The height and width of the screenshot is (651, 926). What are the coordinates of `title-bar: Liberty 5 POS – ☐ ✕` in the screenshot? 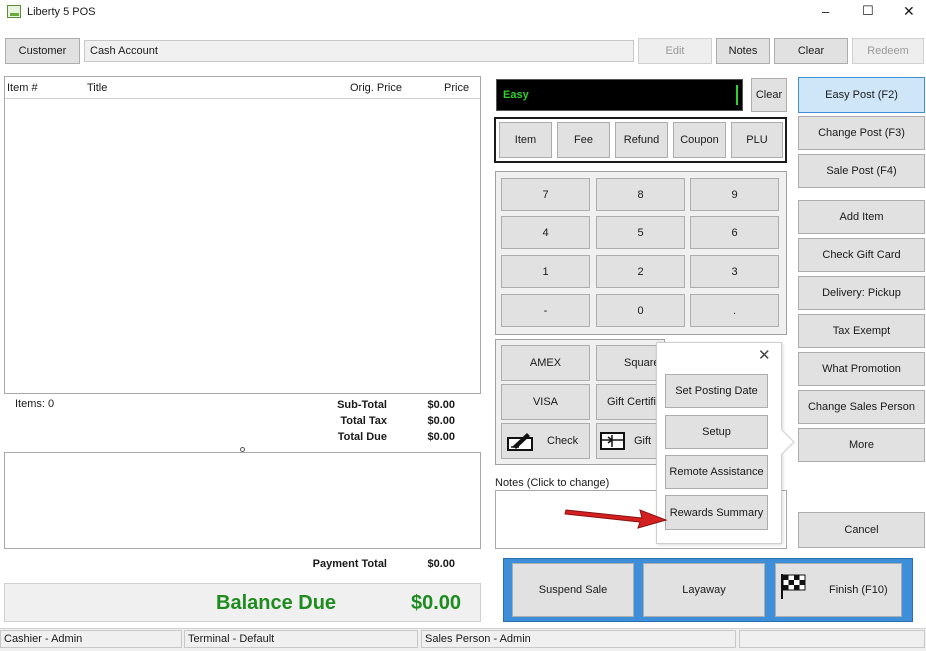 It's located at (463, 13).